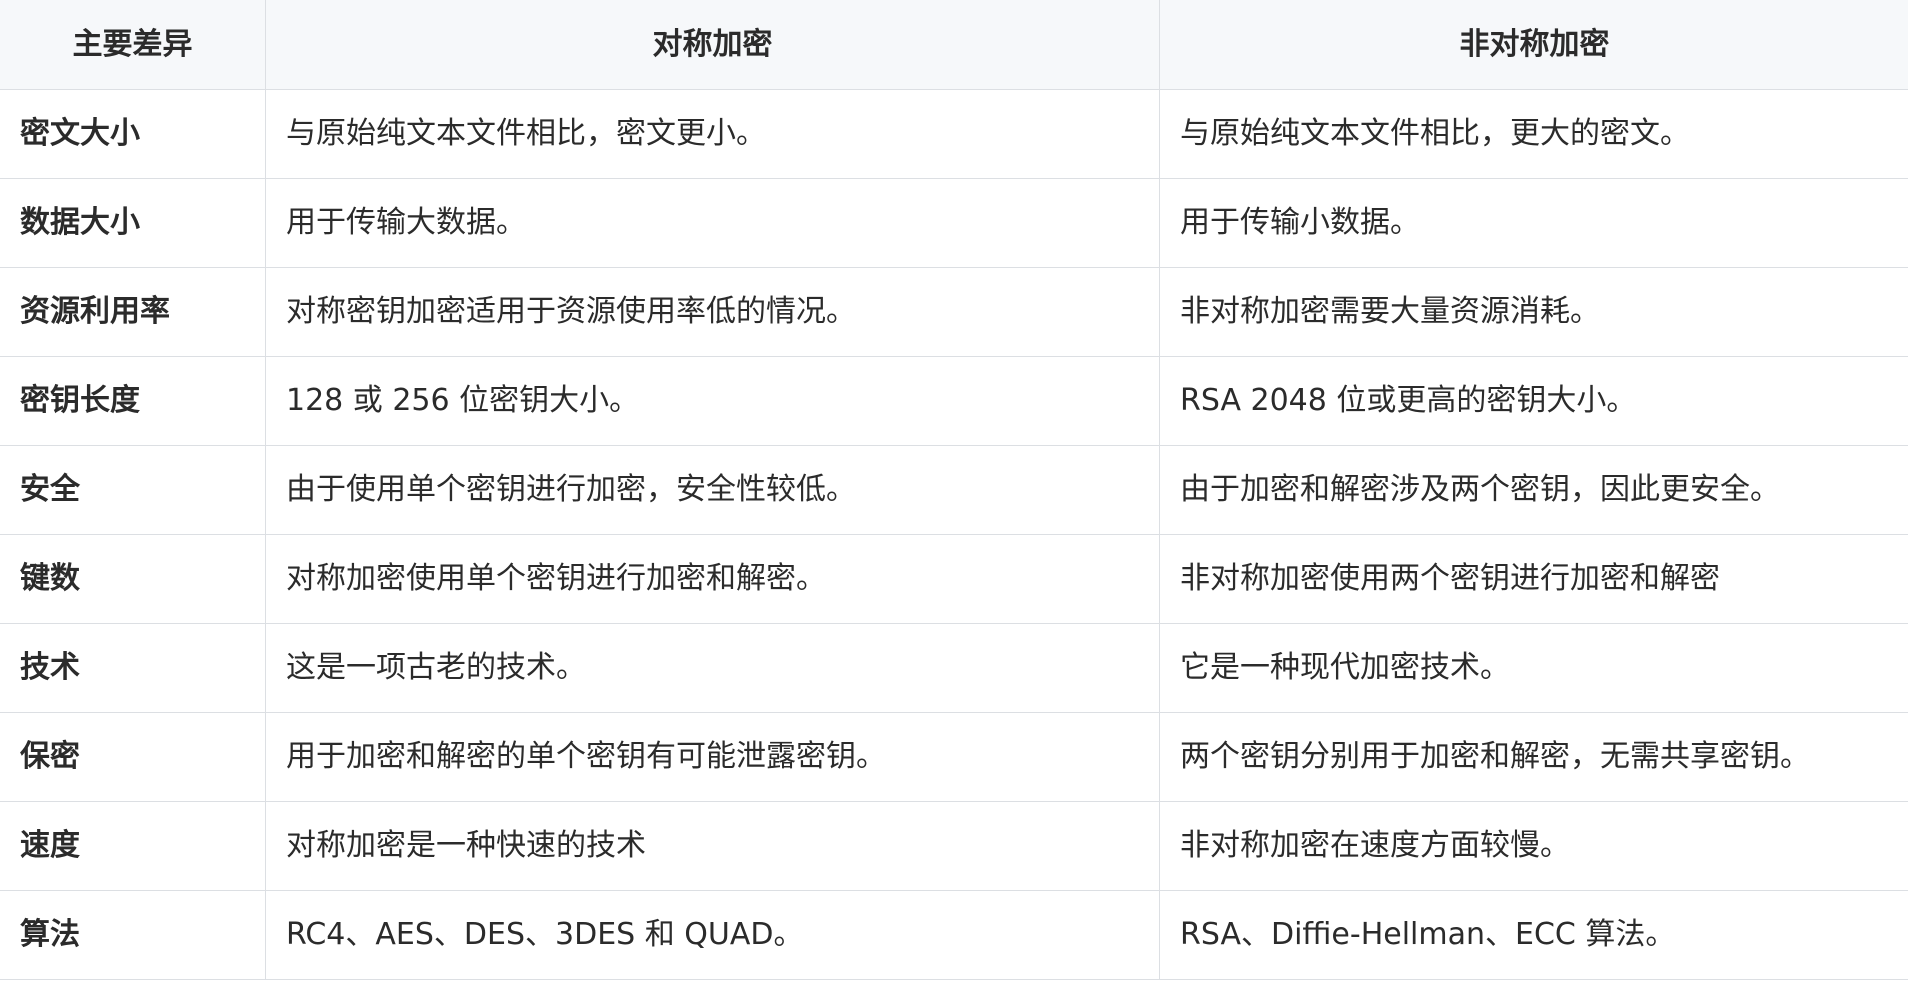 This screenshot has width=1908, height=986. I want to click on table-row: 键数 对称加密使用单个密钥进行加密和解密。 非对称加密使用两个密钥进行加密和解密, so click(954, 579).